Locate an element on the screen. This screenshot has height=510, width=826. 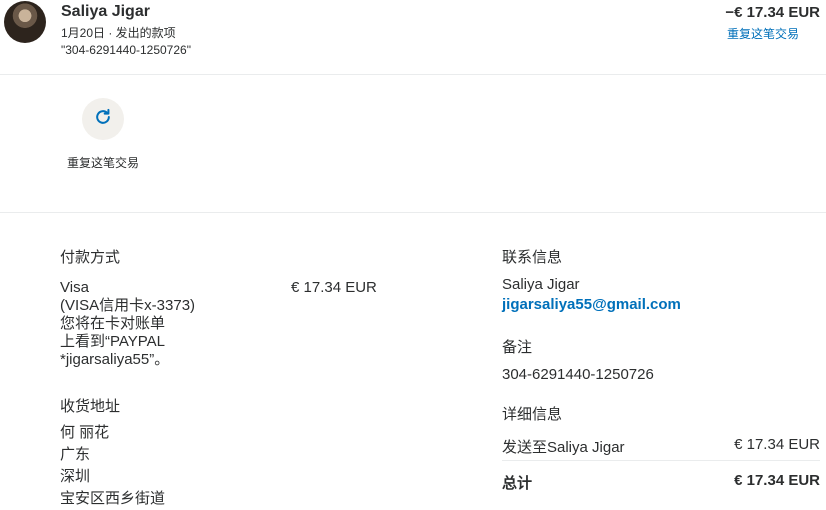
transaction-amount: −€ 17.34 EUR is located at coordinates (772, 12).